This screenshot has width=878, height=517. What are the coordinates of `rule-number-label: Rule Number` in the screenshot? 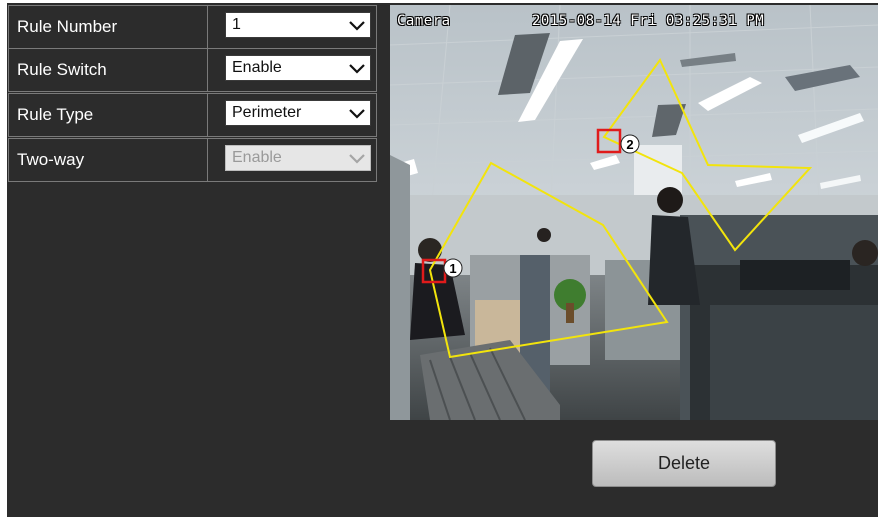 It's located at (108, 27).